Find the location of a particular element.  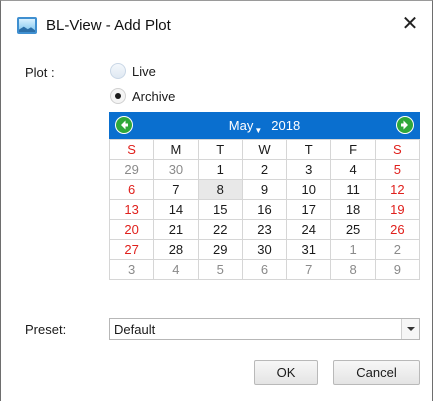

close-icon: ✕ is located at coordinates (410, 24).